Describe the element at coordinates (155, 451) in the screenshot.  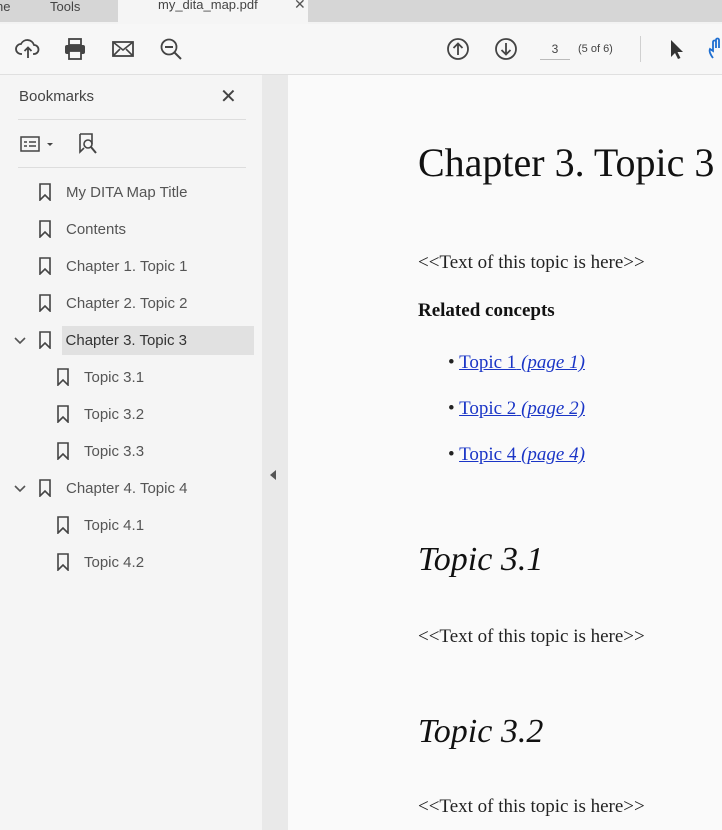
I see `bookmark-item: Topic 3.3` at that location.